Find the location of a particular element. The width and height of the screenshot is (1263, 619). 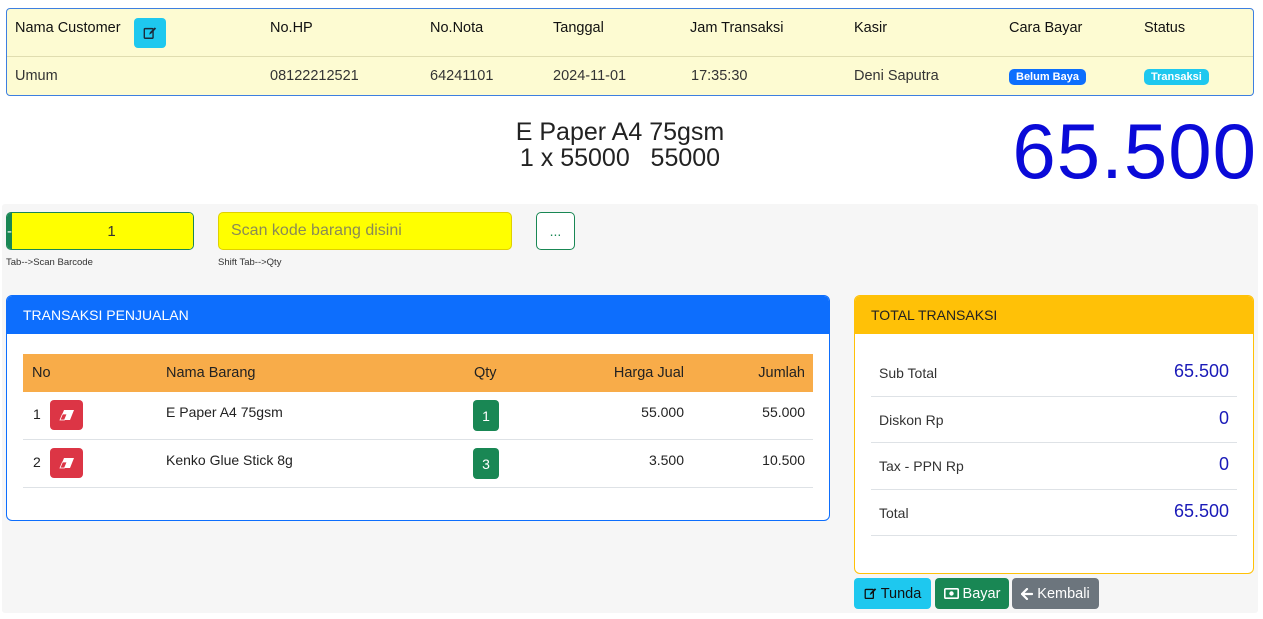

label-kasir: Kasir is located at coordinates (871, 28).